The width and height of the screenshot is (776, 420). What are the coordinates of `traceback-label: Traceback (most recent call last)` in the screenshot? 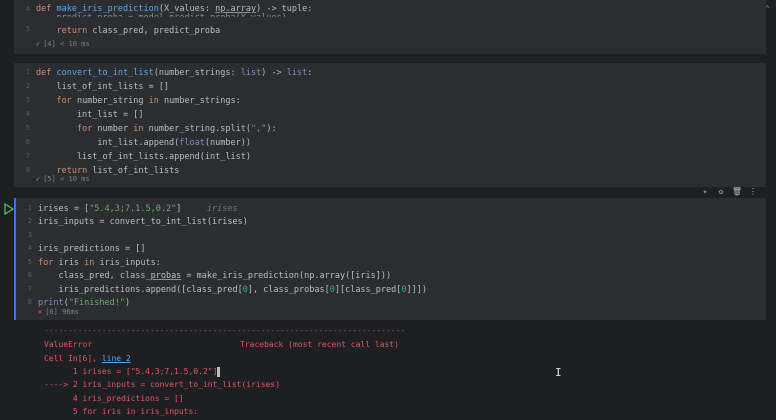 It's located at (319, 344).